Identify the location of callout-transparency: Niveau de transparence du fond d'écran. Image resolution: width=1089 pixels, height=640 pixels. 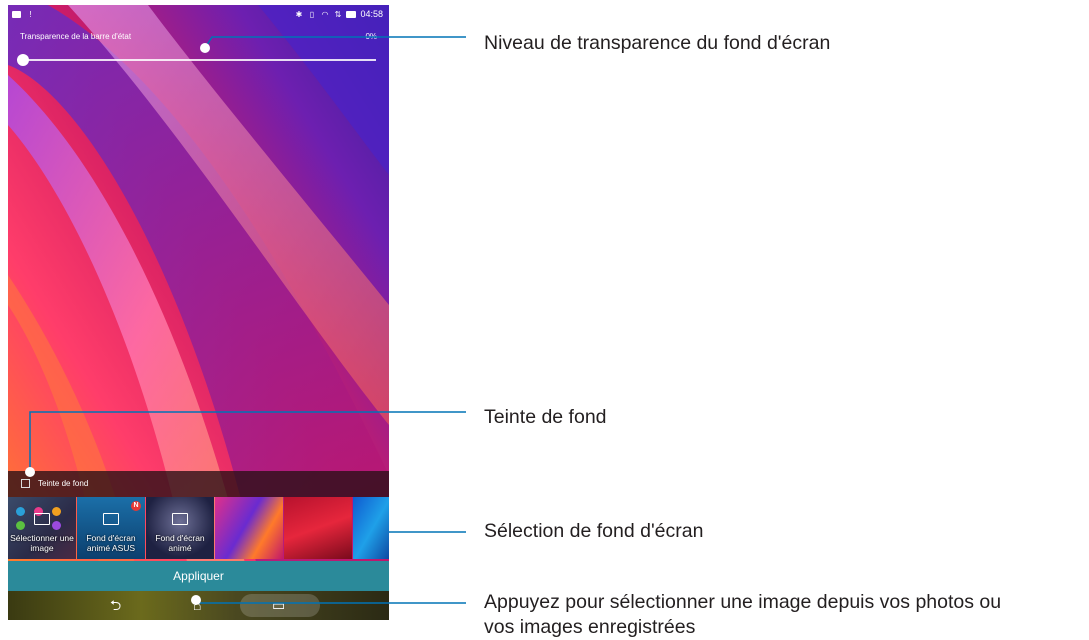
(657, 43).